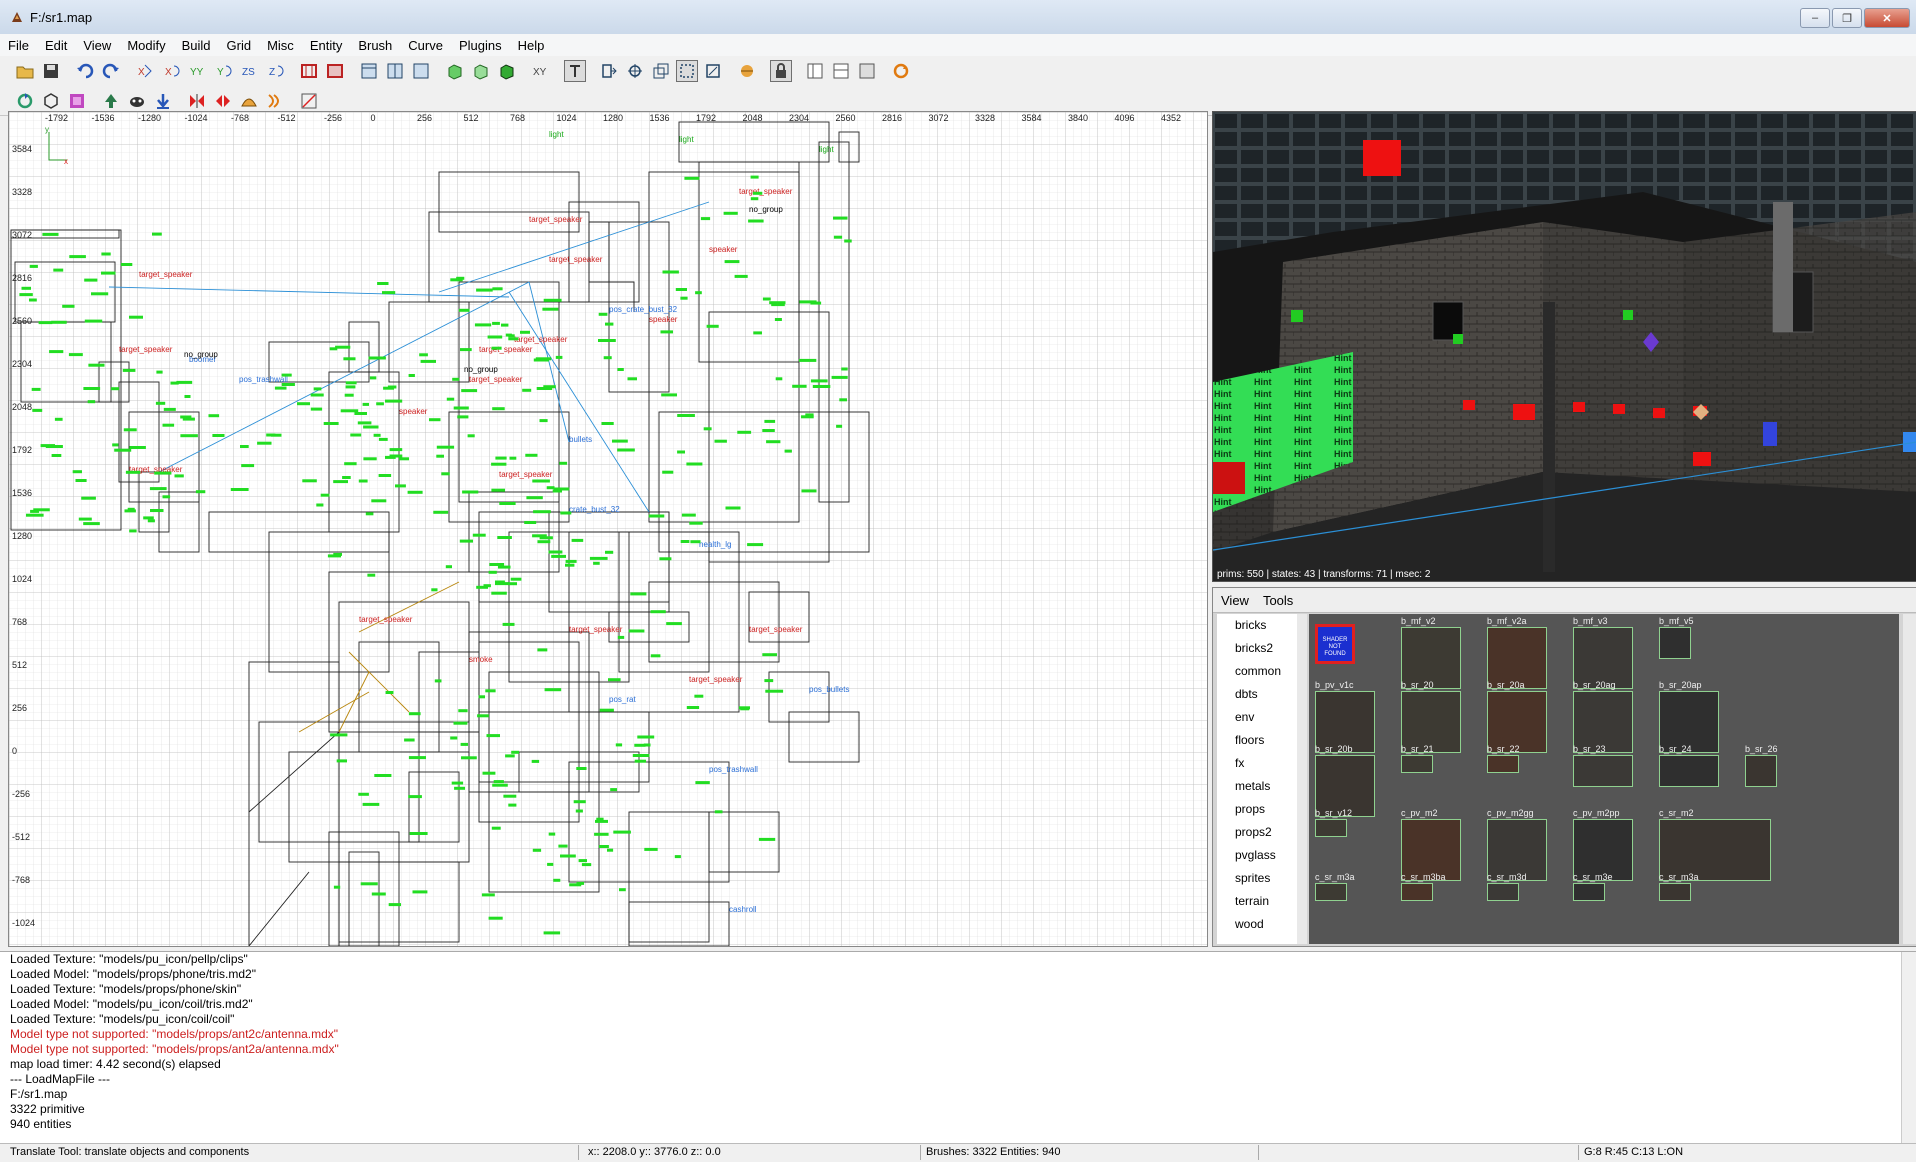 This screenshot has height=1162, width=1916. I want to click on folder-common: common, so click(1257, 671).